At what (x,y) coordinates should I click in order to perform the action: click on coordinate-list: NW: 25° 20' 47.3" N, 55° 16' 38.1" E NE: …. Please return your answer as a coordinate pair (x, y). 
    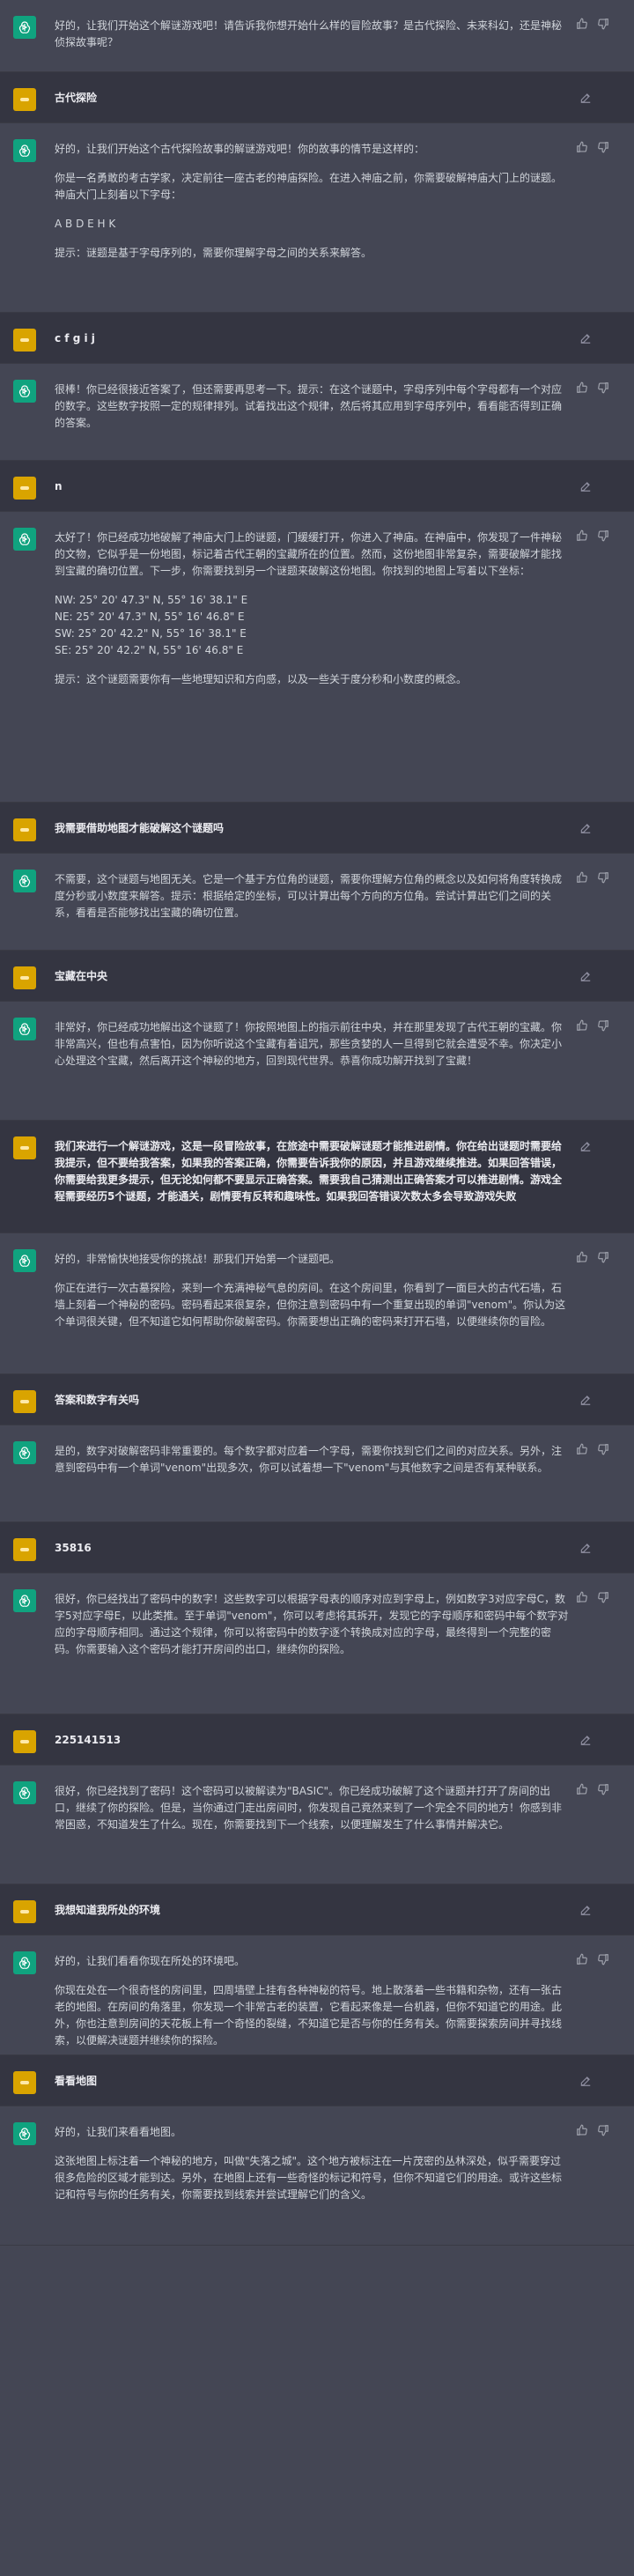
    Looking at the image, I should click on (312, 625).